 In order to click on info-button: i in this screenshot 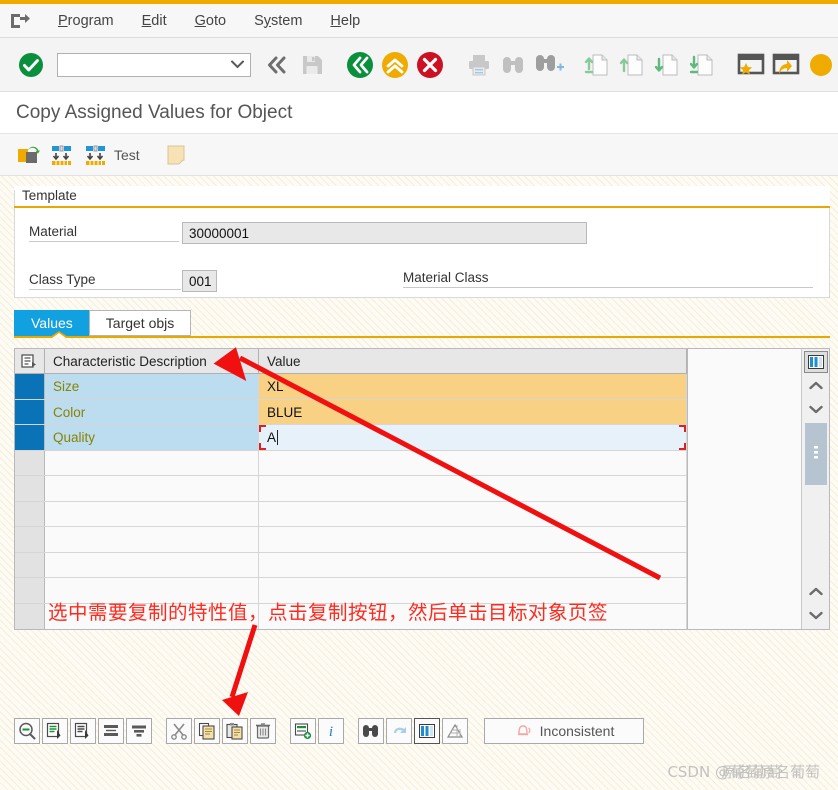, I will do `click(331, 731)`.